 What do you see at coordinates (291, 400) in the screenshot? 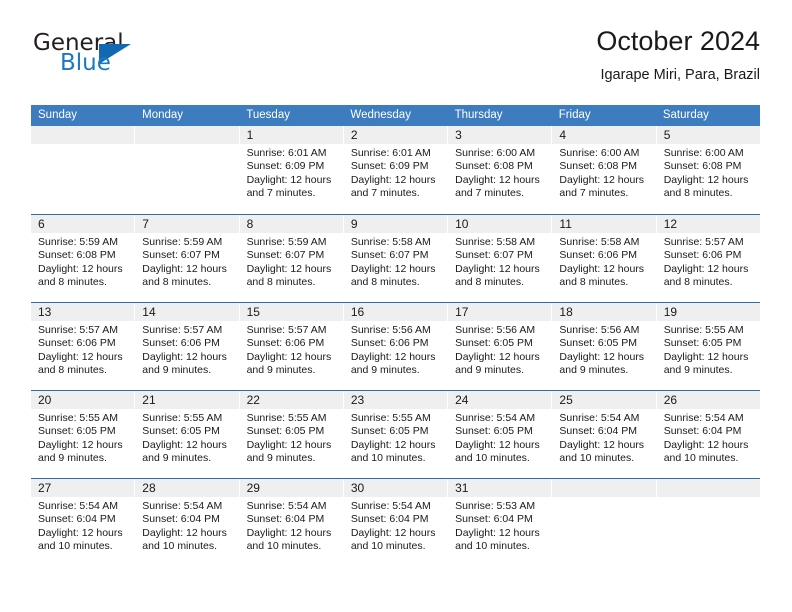
I see `day-number-band: 22` at bounding box center [291, 400].